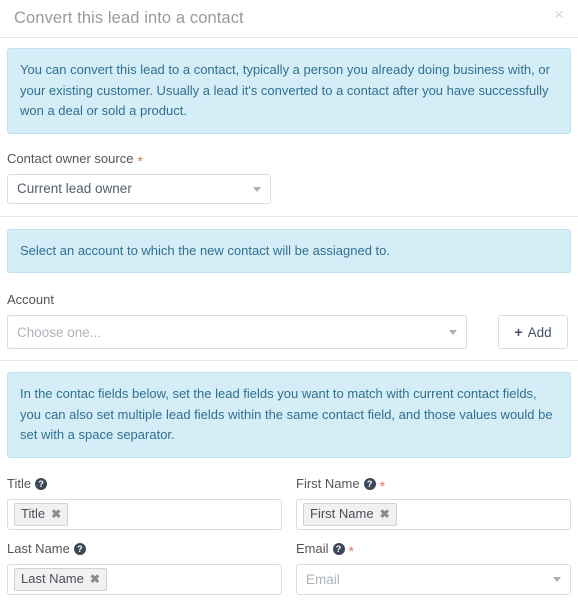 This screenshot has width=578, height=613. What do you see at coordinates (30, 299) in the screenshot?
I see `account-label-text: Account` at bounding box center [30, 299].